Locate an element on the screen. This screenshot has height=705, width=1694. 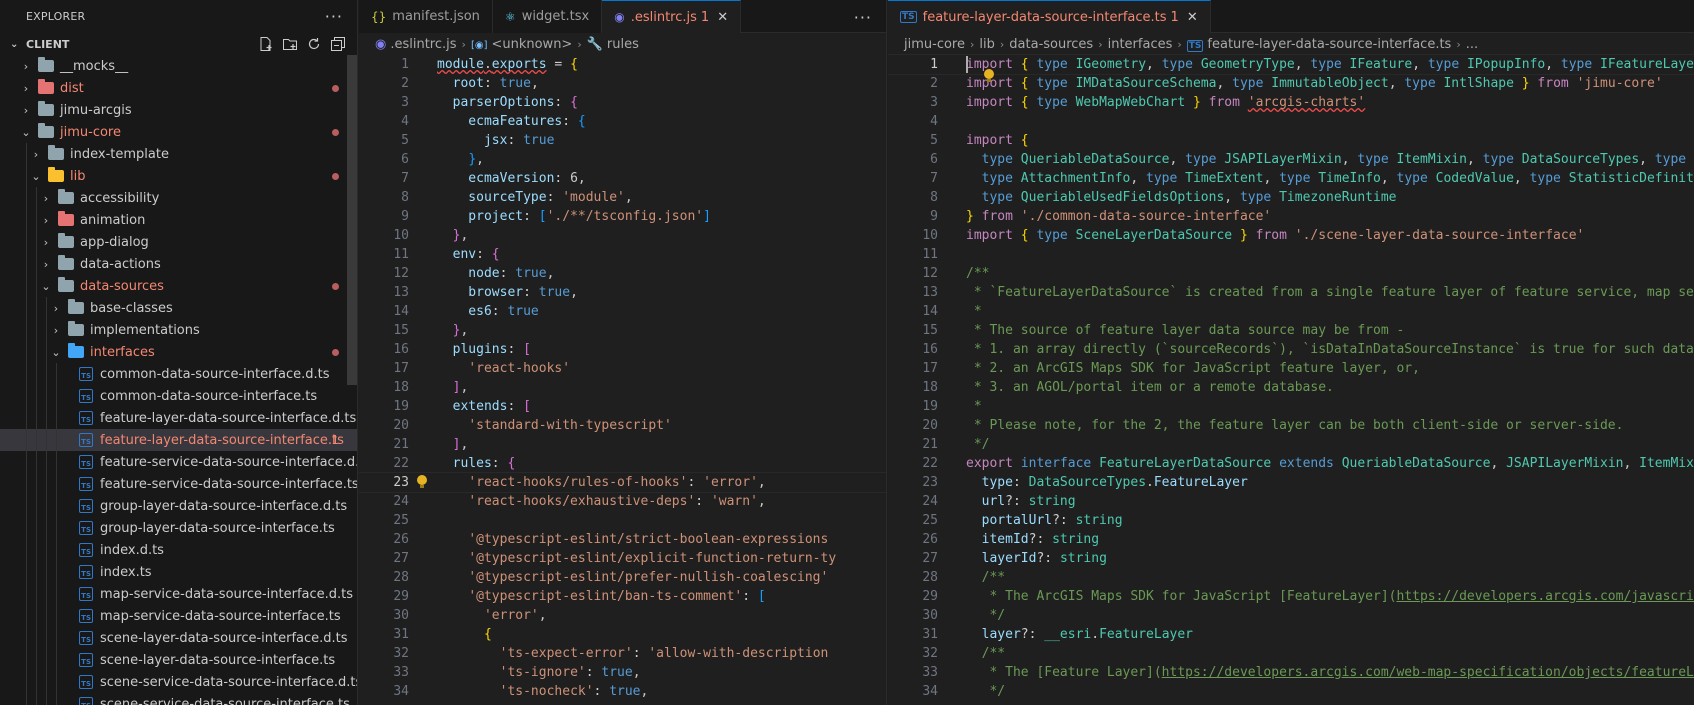
tree-item-label: scene-layer-data-source-interface.d.ts is located at coordinates (224, 638).